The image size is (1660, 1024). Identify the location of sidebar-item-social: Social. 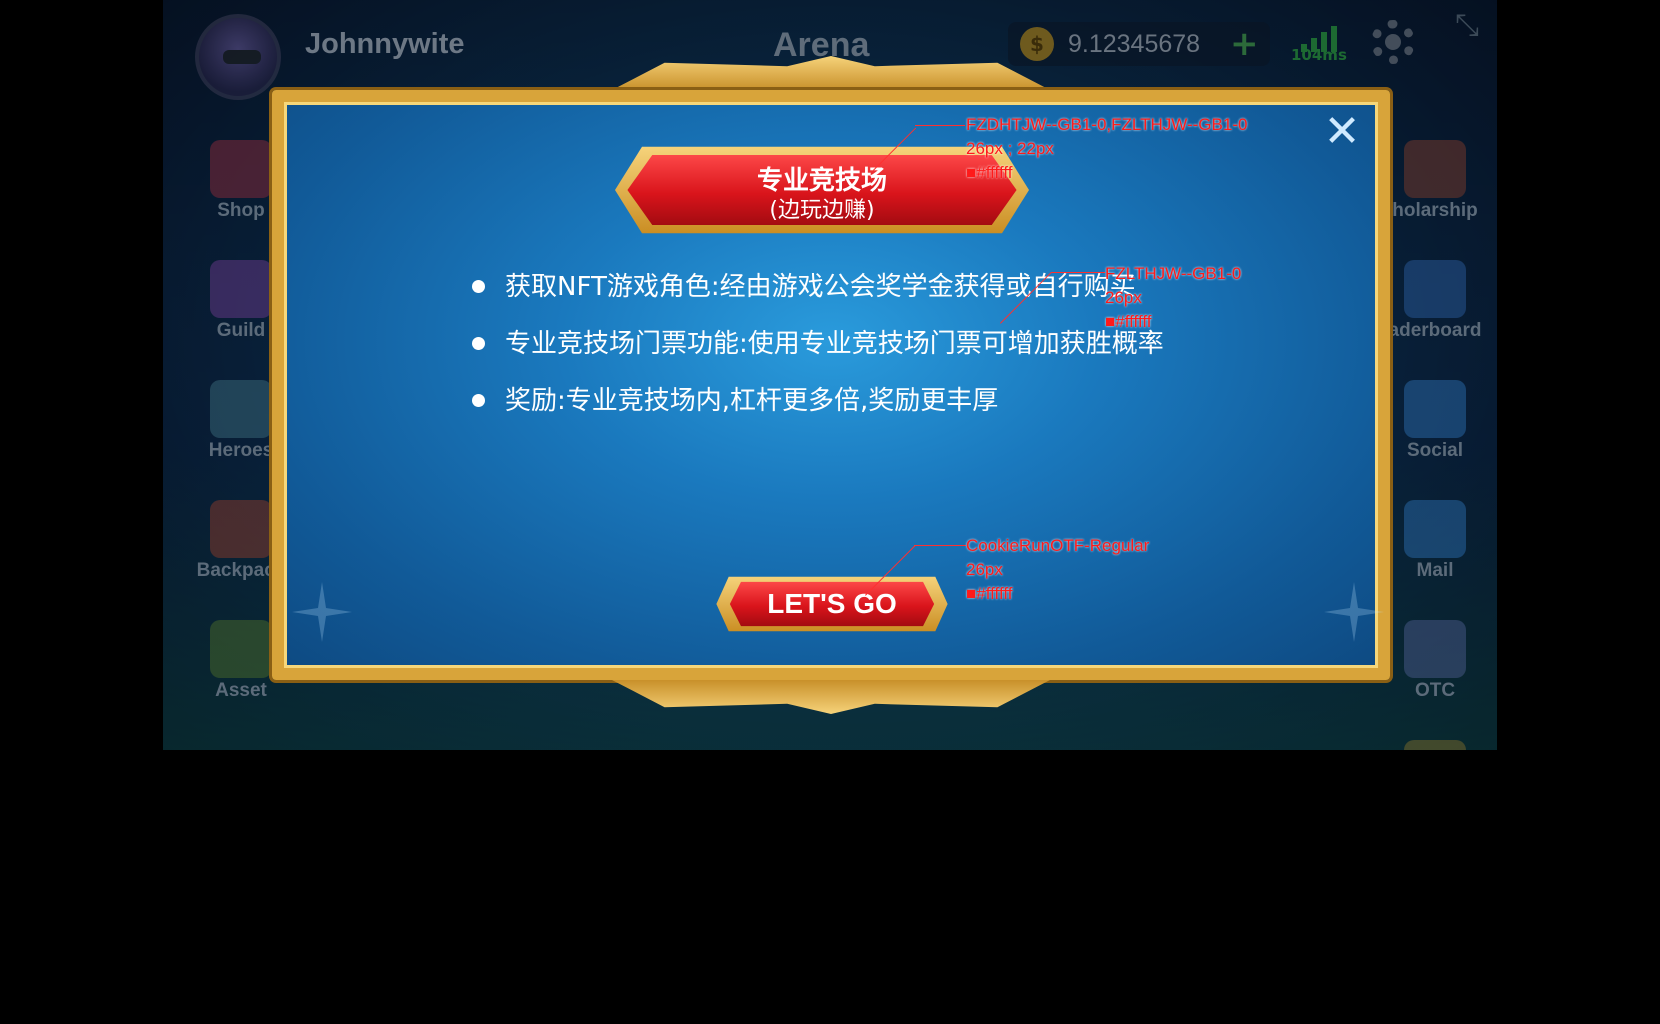
(1435, 435).